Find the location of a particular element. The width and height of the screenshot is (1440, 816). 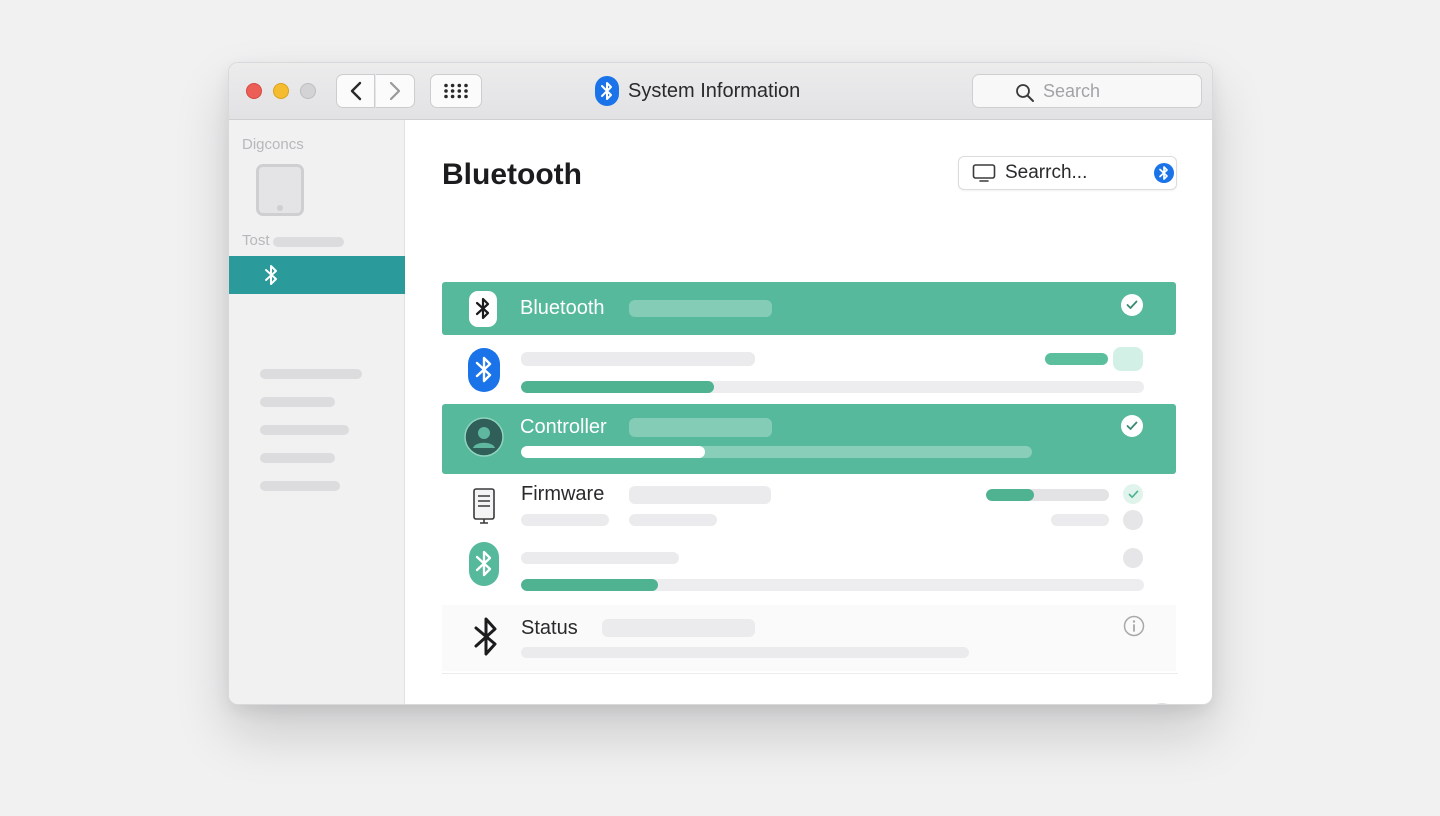

title-bar: System Information Search is located at coordinates (720, 91).